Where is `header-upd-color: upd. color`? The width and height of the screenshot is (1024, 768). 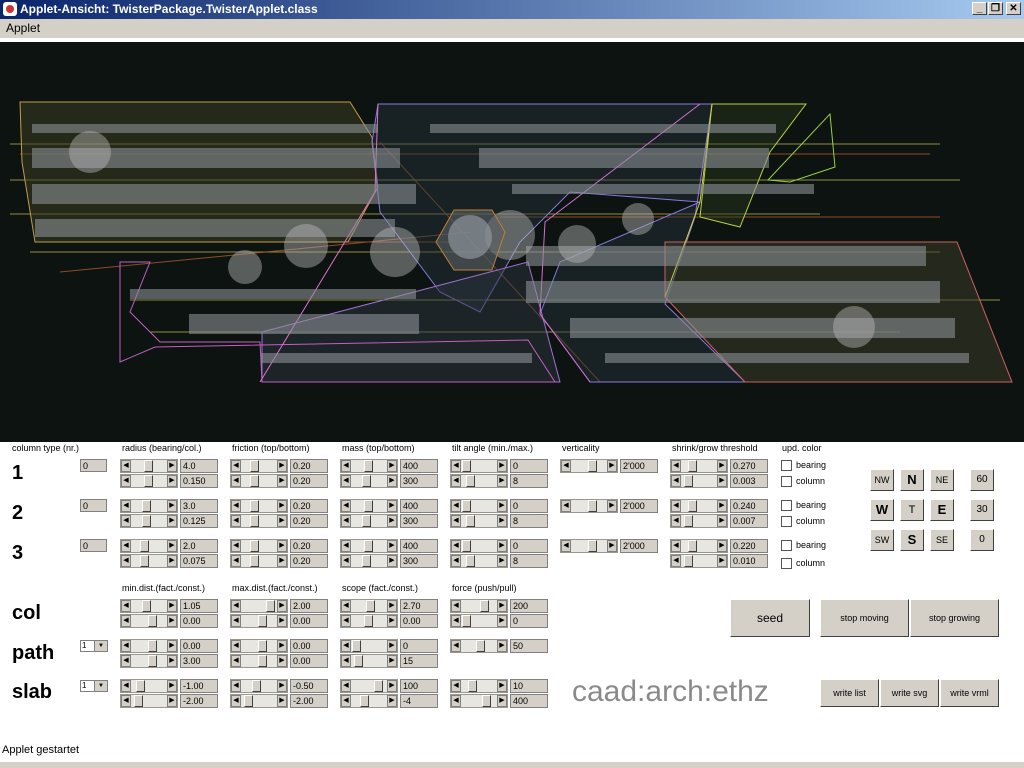
header-upd-color: upd. color is located at coordinates (802, 448).